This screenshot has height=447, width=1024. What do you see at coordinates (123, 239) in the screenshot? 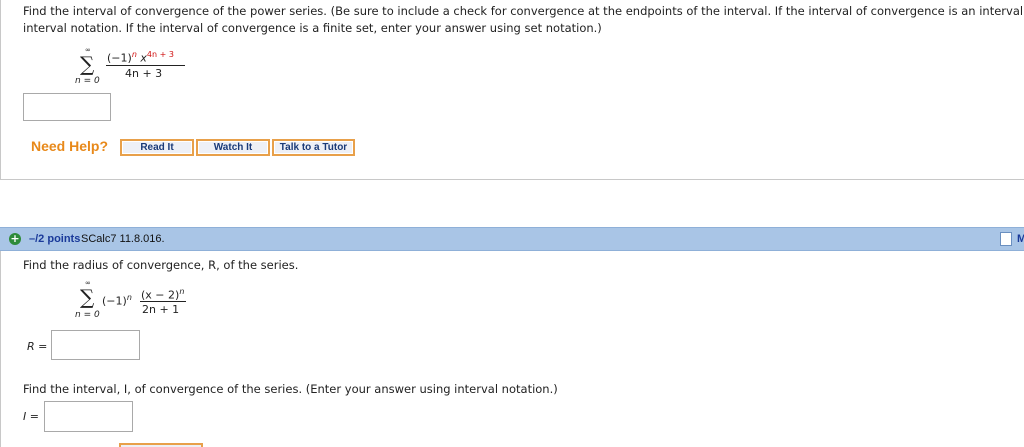
I see `question-source: SCalc7 11.8.016.` at bounding box center [123, 239].